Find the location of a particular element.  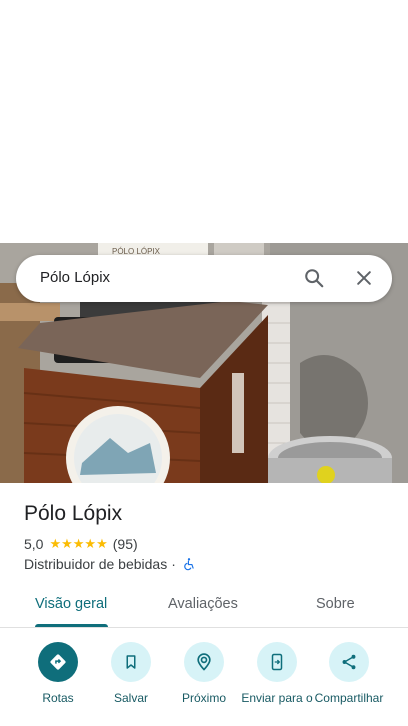

directions-icon is located at coordinates (58, 662).